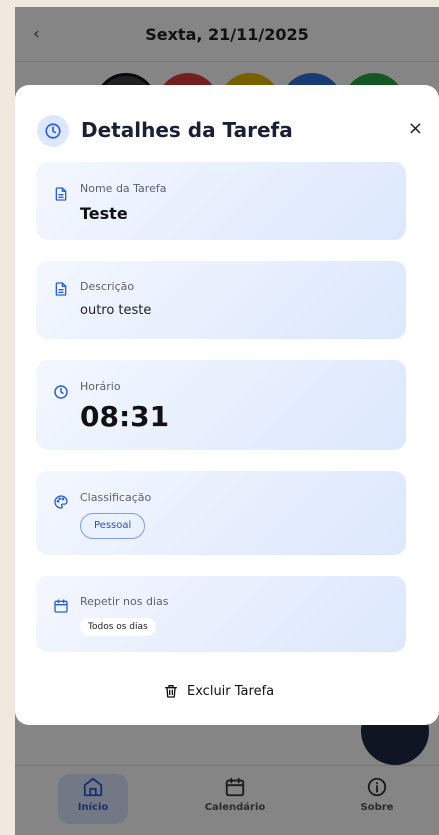 The height and width of the screenshot is (835, 439). What do you see at coordinates (221, 201) in the screenshot?
I see `task-name-card: Nome da Tarefa Teste` at bounding box center [221, 201].